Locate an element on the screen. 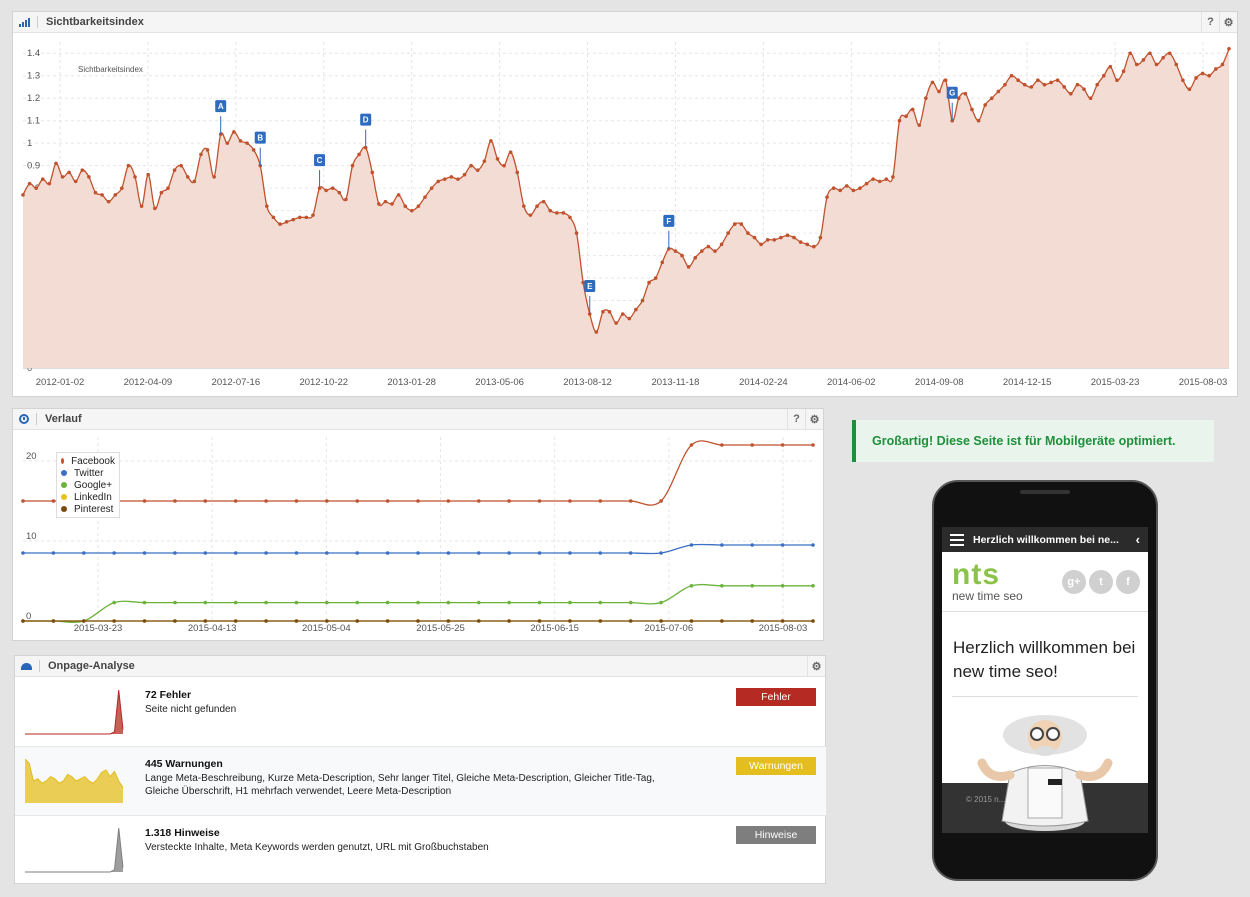 The image size is (1250, 897). x-tick-label: 2015-06-15 is located at coordinates (554, 628).